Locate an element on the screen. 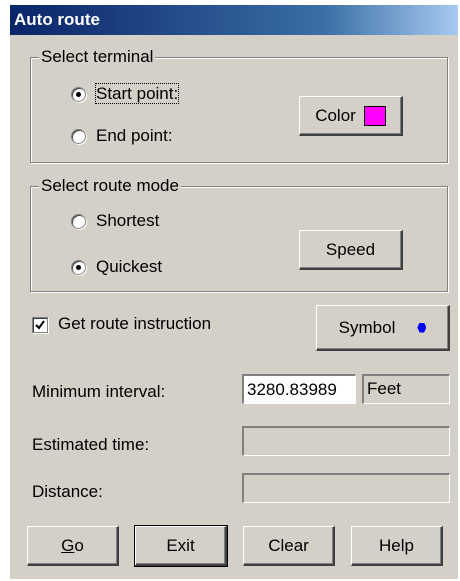 Image resolution: width=460 pixels, height=581 pixels. symbol-button: Symbol is located at coordinates (383, 328).